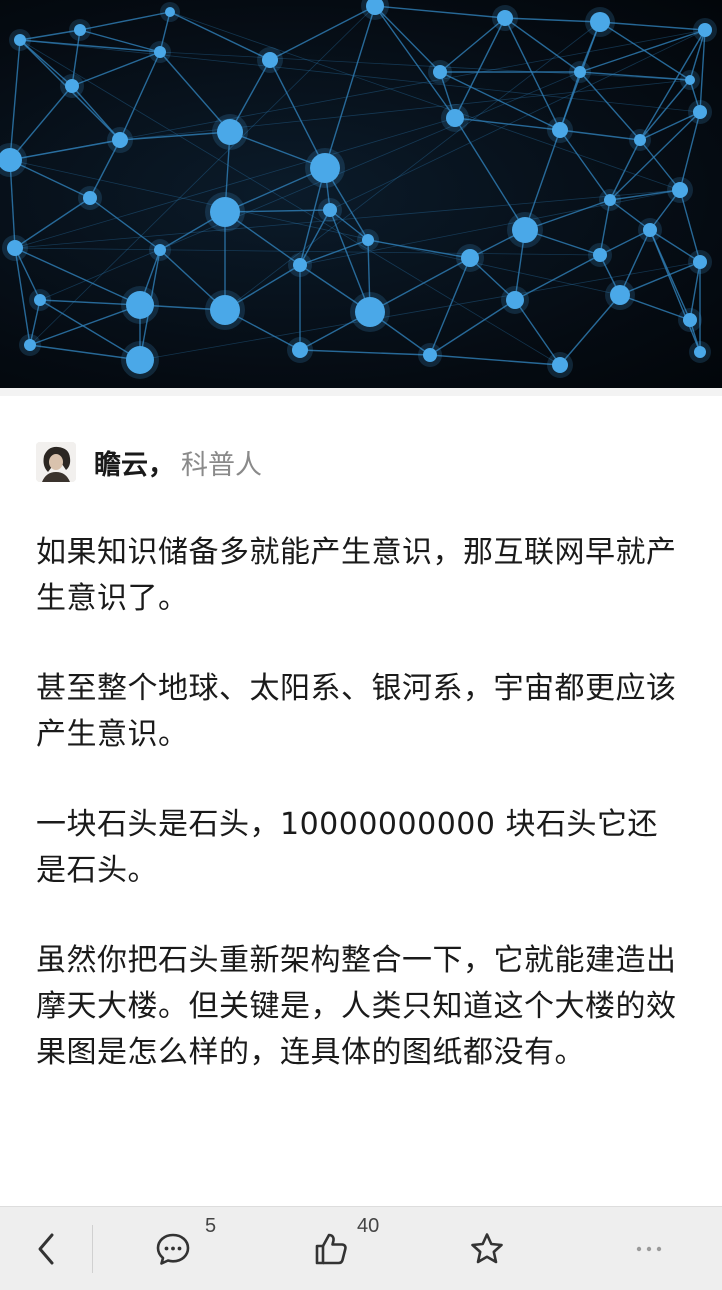  I want to click on star-icon, so click(487, 1248).